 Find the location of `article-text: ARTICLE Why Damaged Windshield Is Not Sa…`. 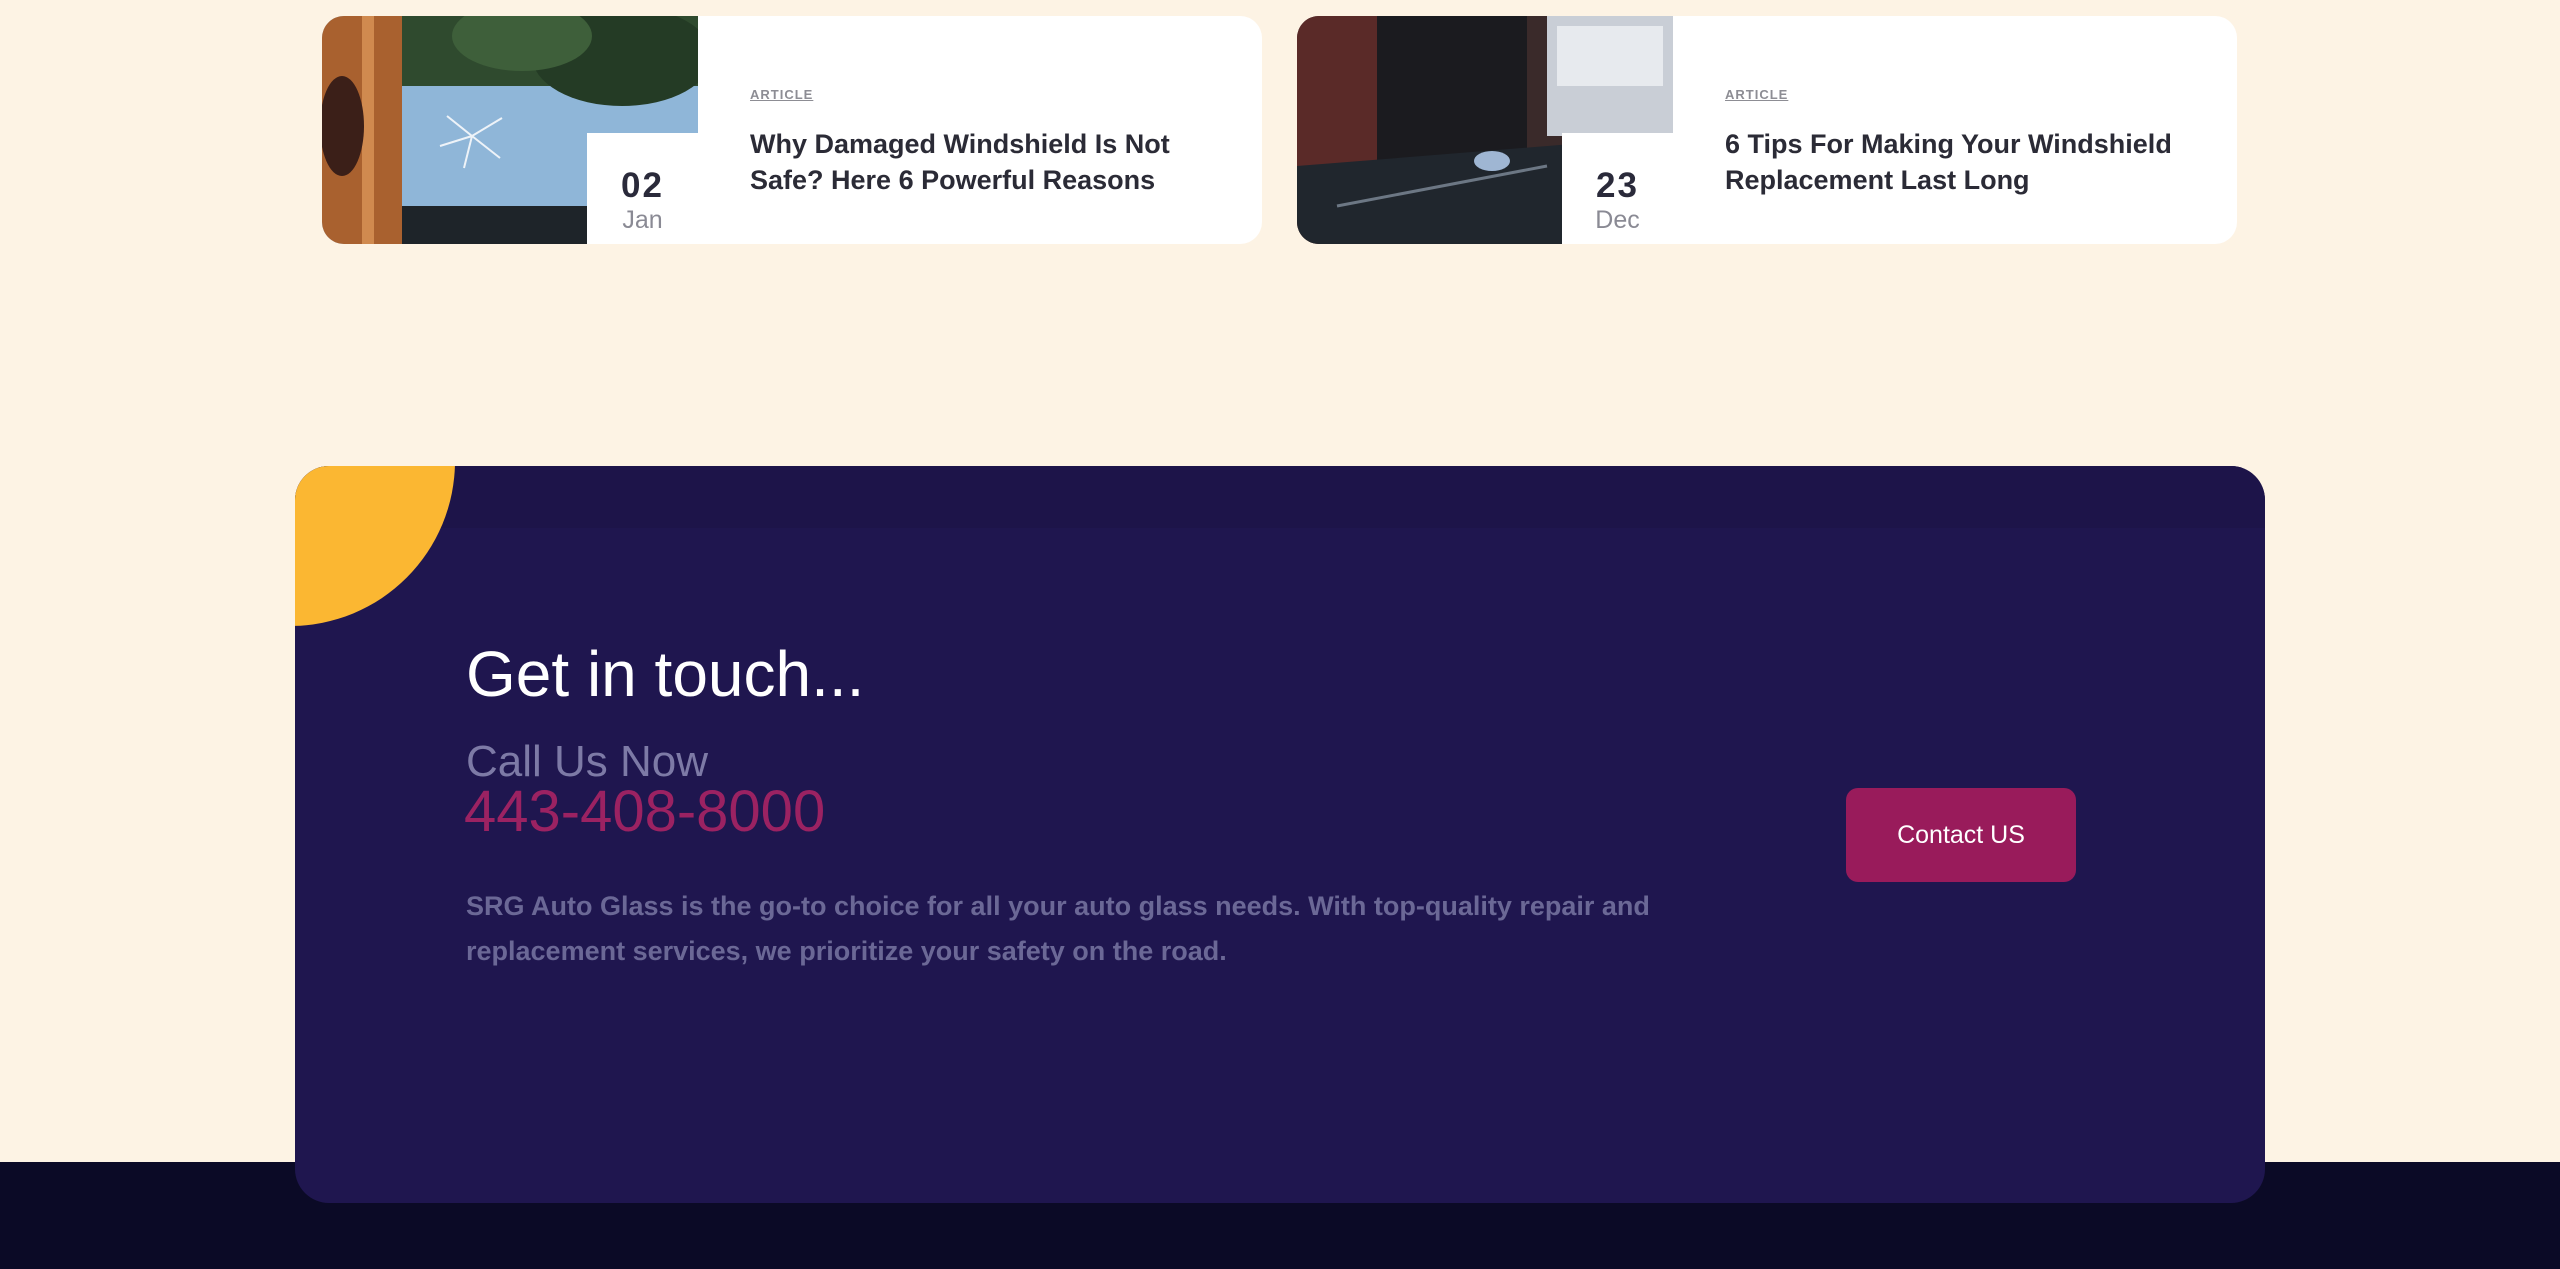

article-text: ARTICLE Why Damaged Windshield Is Not Sa… is located at coordinates (985, 142).